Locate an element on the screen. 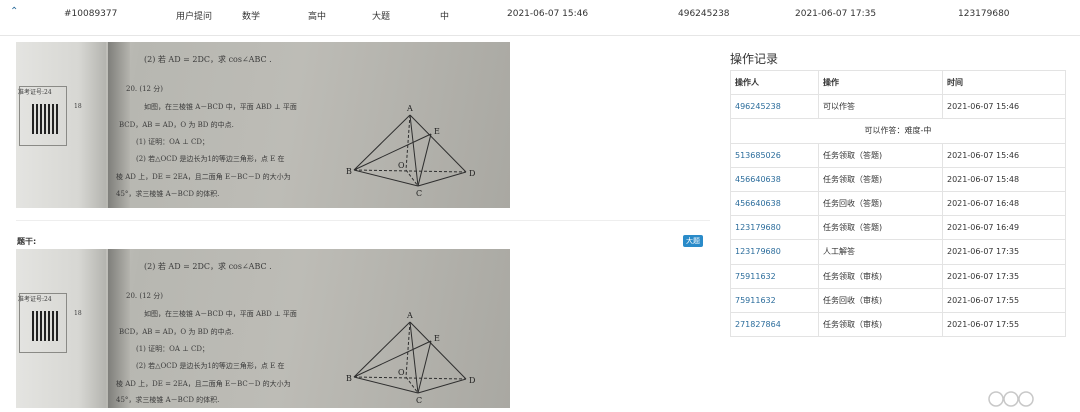  time-cell: 2021-06-07 16:48 is located at coordinates (1004, 203).